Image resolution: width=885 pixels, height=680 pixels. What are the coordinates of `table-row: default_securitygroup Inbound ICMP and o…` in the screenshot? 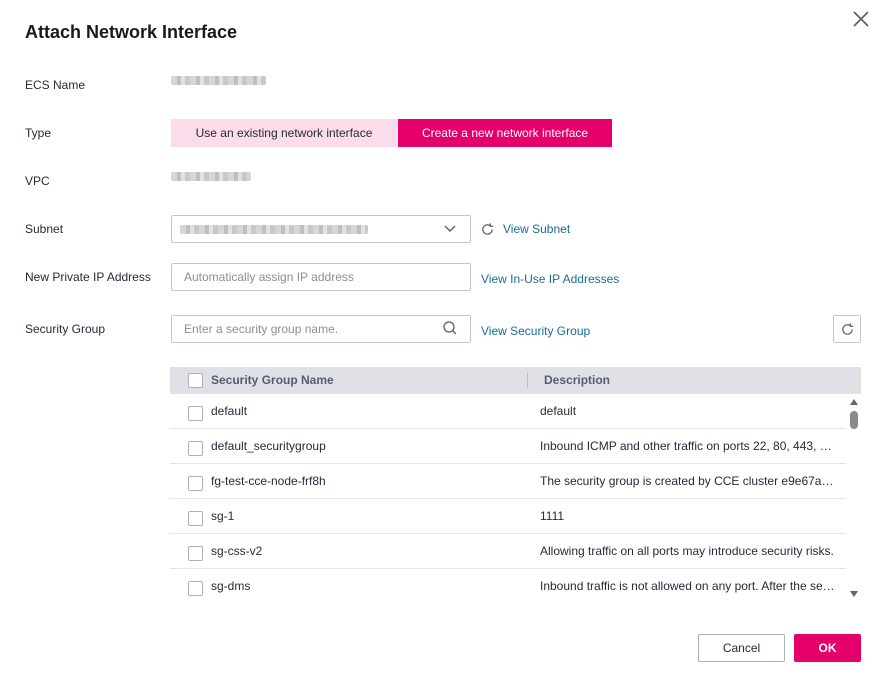 It's located at (508, 446).